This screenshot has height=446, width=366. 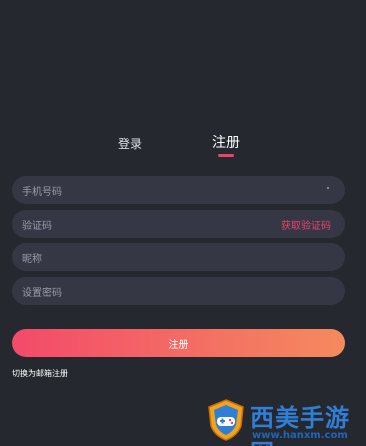 What do you see at coordinates (178, 291) in the screenshot?
I see `password-input: 设置密码` at bounding box center [178, 291].